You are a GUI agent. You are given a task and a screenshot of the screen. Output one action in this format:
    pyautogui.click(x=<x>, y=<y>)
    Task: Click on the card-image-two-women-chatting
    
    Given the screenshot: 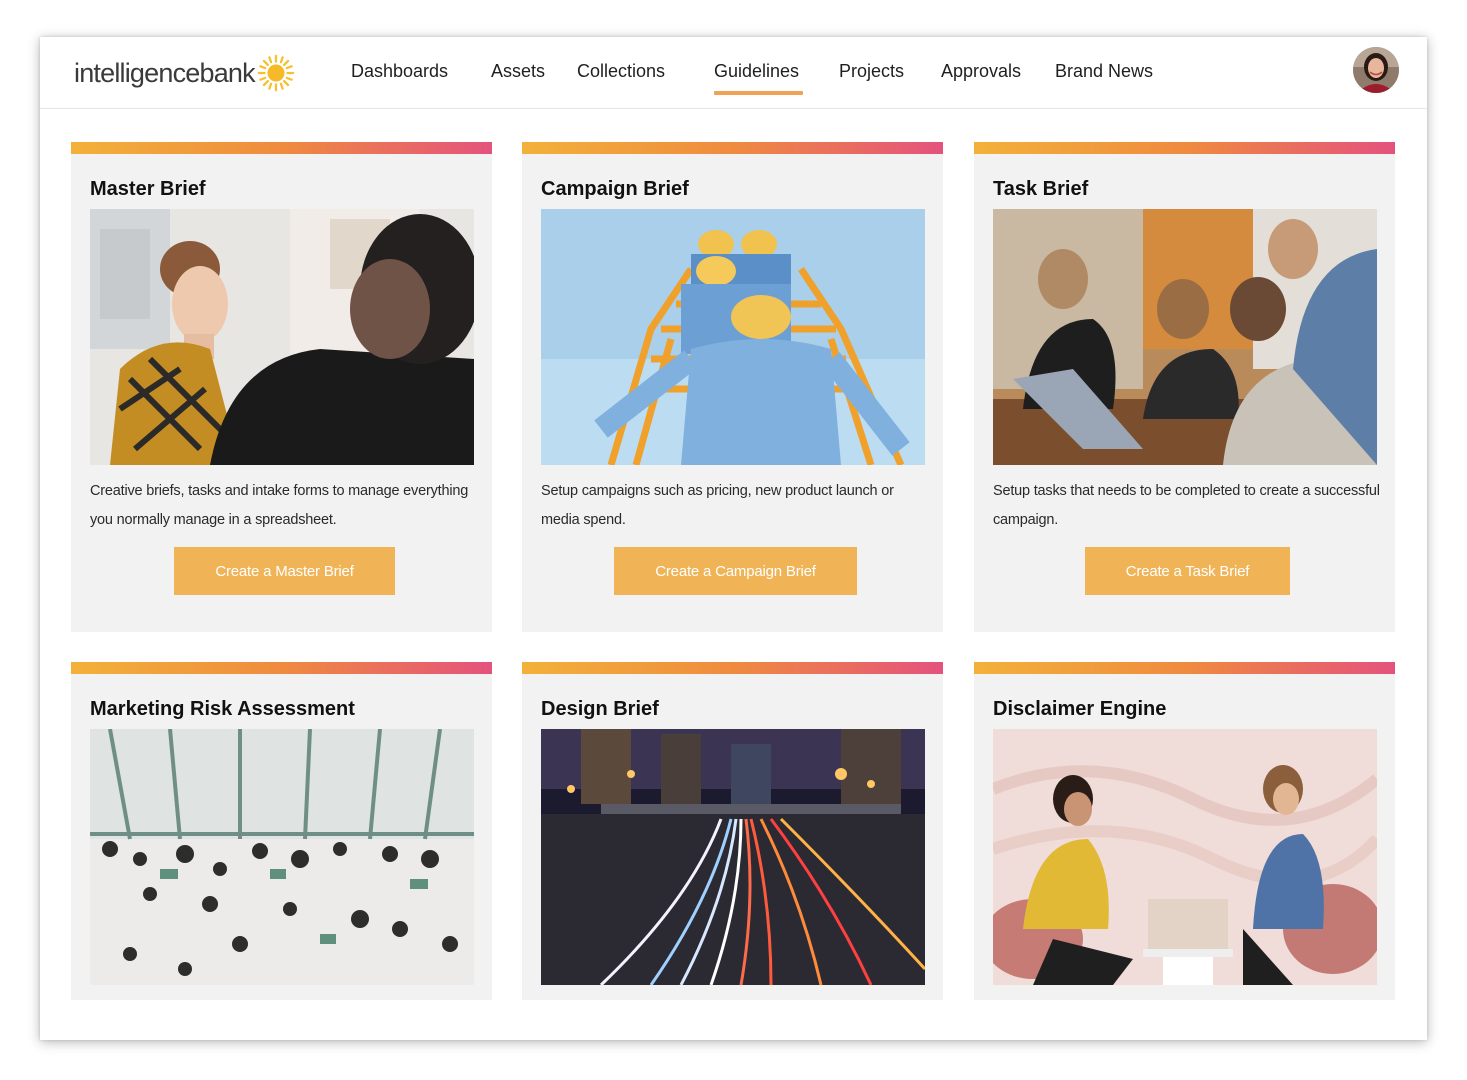 What is the action you would take?
    pyautogui.click(x=1185, y=857)
    